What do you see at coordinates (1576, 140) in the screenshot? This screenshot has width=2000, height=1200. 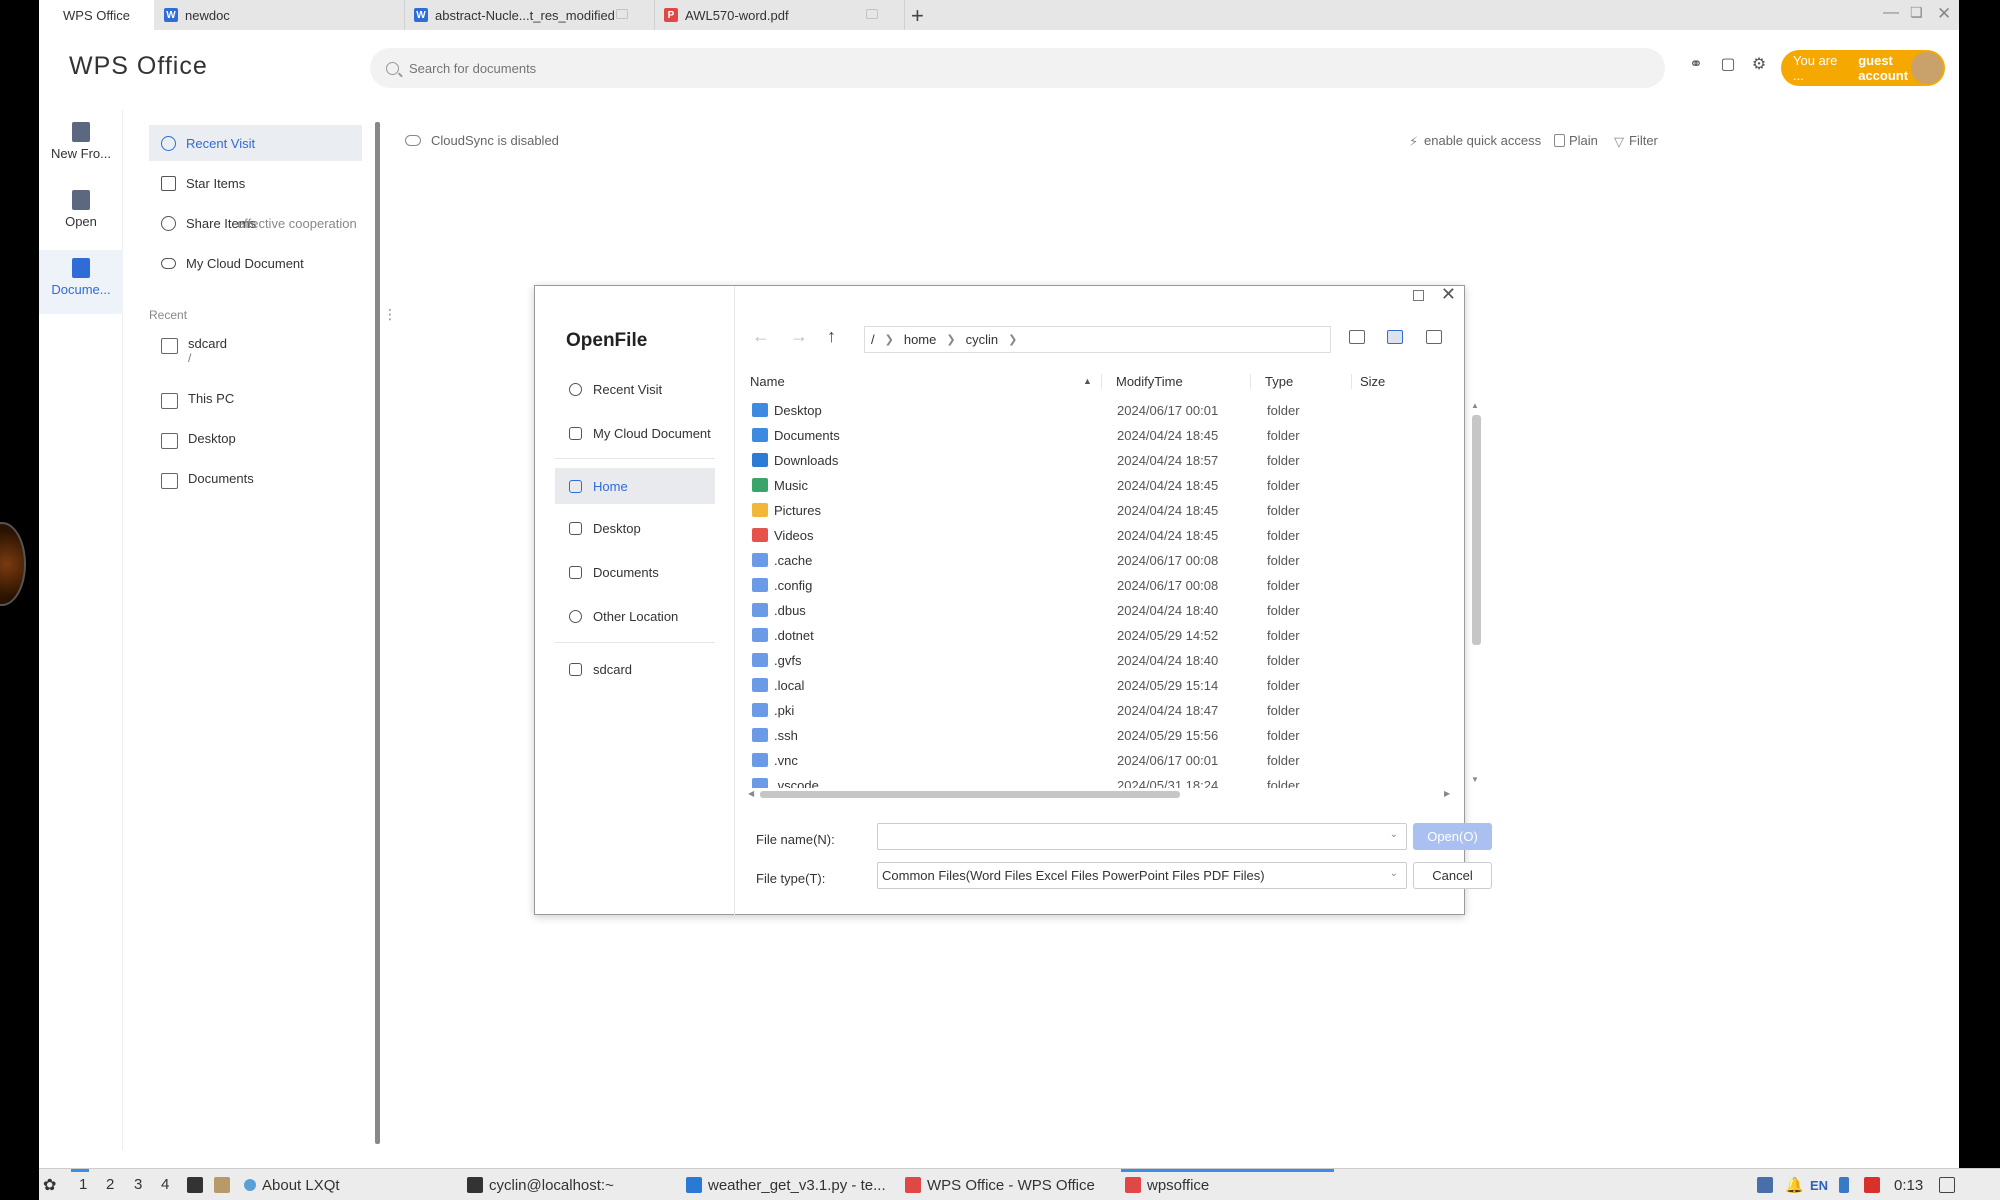 I see `plain-view-button: Plain` at bounding box center [1576, 140].